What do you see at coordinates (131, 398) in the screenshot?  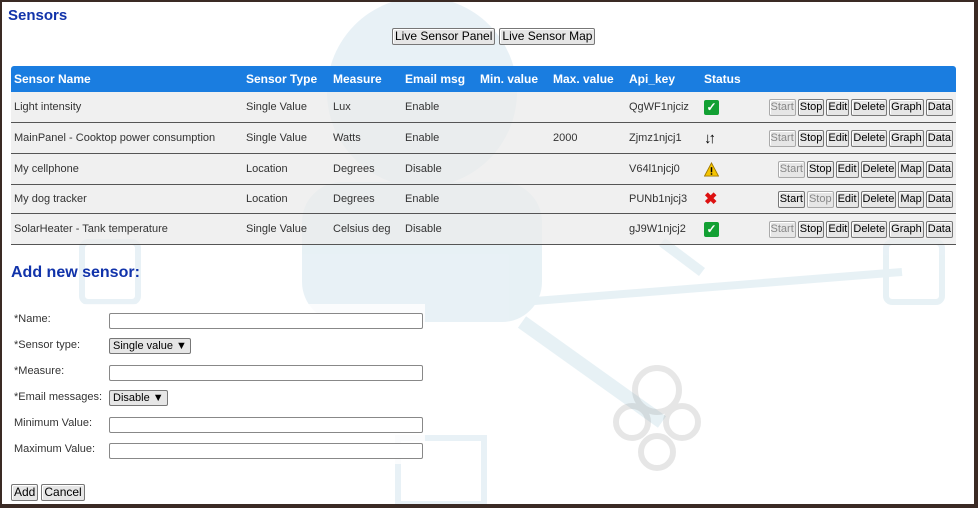 I see `email-messages-value: Disable` at bounding box center [131, 398].